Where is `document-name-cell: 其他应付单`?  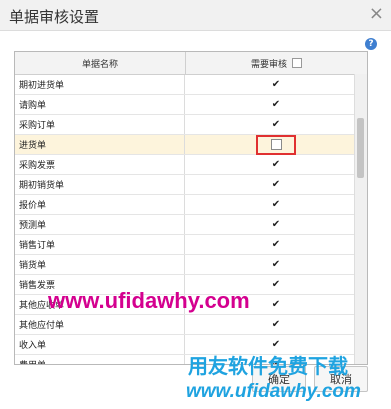 document-name-cell: 其他应付单 is located at coordinates (100, 324).